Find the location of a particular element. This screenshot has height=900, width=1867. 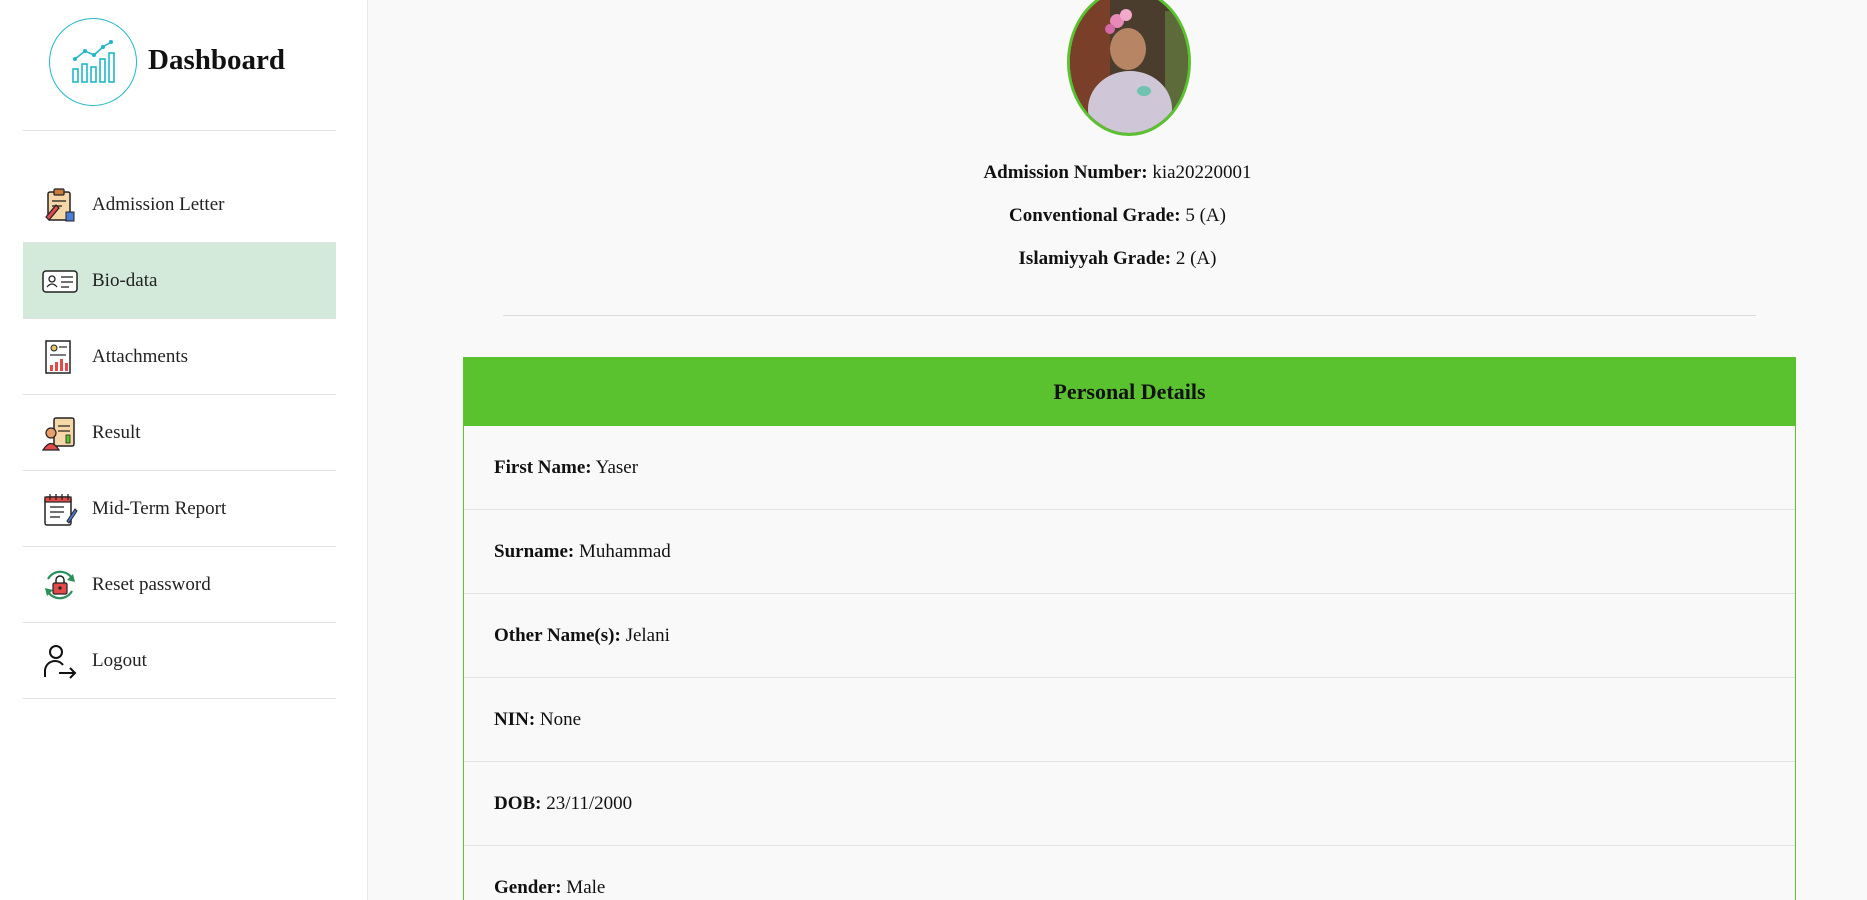

sidebar-item-attachments: Attachments is located at coordinates (179, 357).